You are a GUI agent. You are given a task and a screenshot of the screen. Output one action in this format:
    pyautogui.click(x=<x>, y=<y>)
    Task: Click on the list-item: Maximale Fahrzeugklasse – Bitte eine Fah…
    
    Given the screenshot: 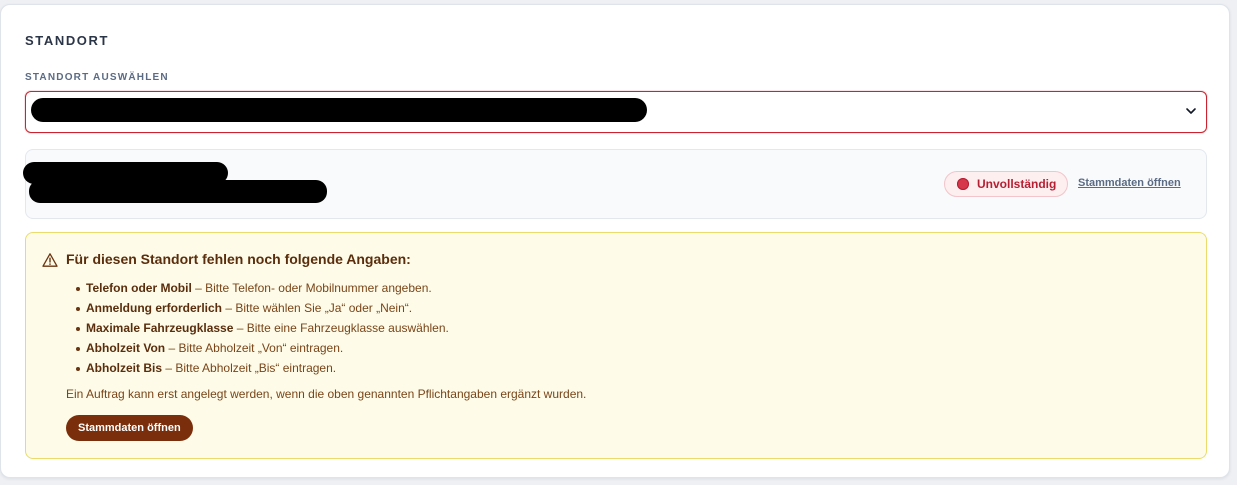 What is the action you would take?
    pyautogui.click(x=262, y=328)
    